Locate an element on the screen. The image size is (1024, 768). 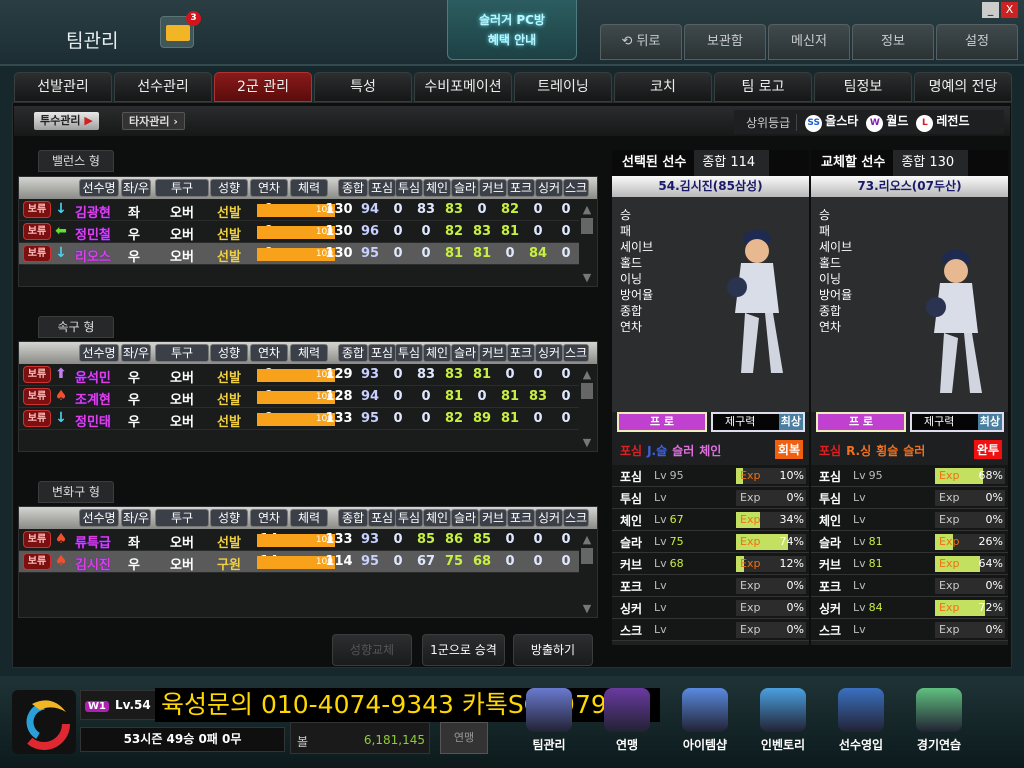
player-name: 정민철 is located at coordinates (93, 233).